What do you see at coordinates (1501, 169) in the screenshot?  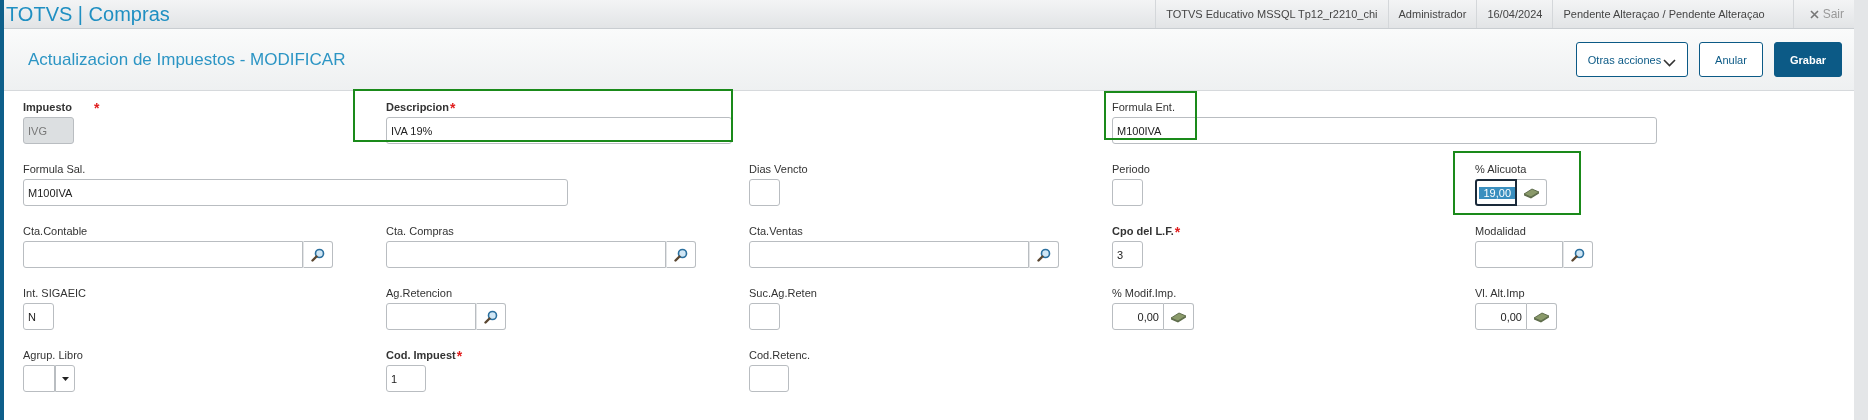 I see `field-label: % Alicuota` at bounding box center [1501, 169].